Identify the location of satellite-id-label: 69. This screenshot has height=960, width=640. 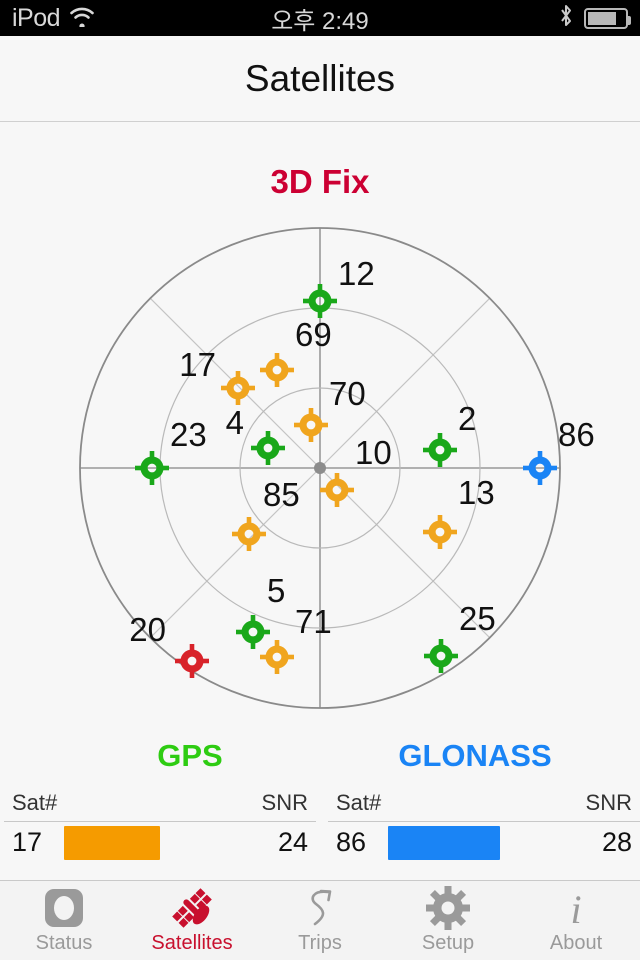
(313, 334).